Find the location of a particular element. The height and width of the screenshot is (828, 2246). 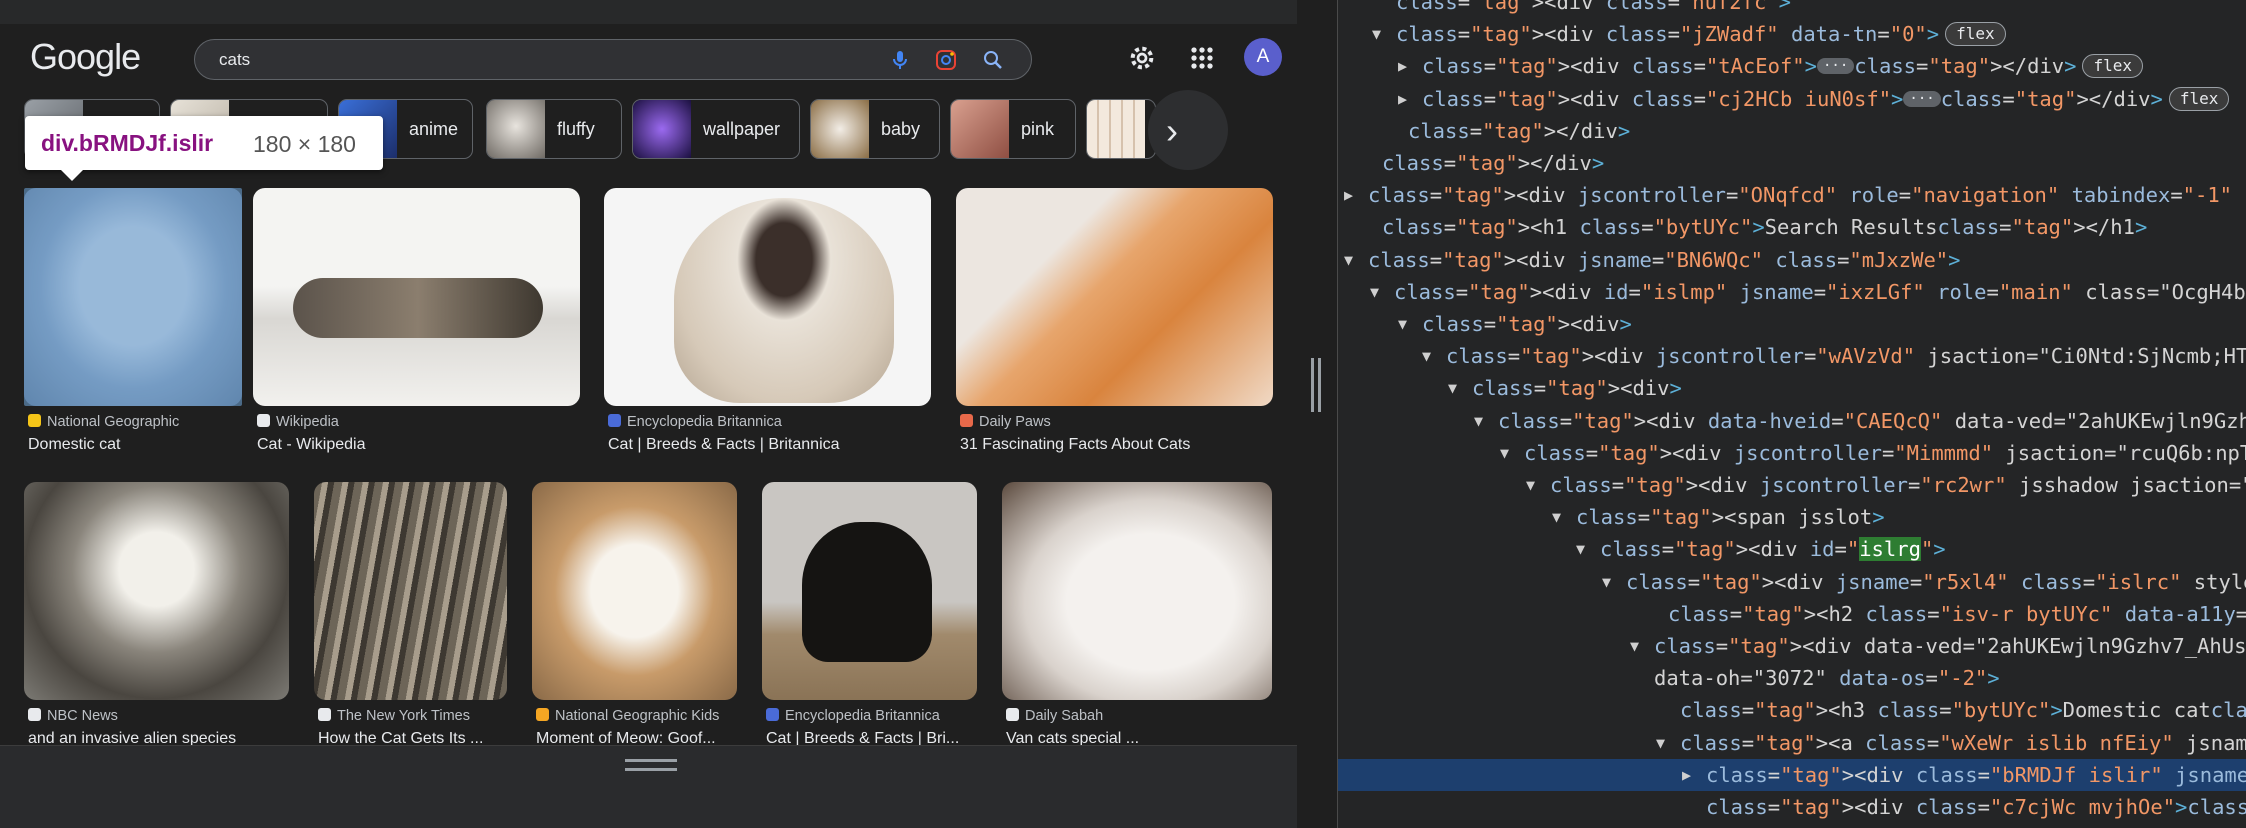

chip-pink: pink is located at coordinates (1013, 129).